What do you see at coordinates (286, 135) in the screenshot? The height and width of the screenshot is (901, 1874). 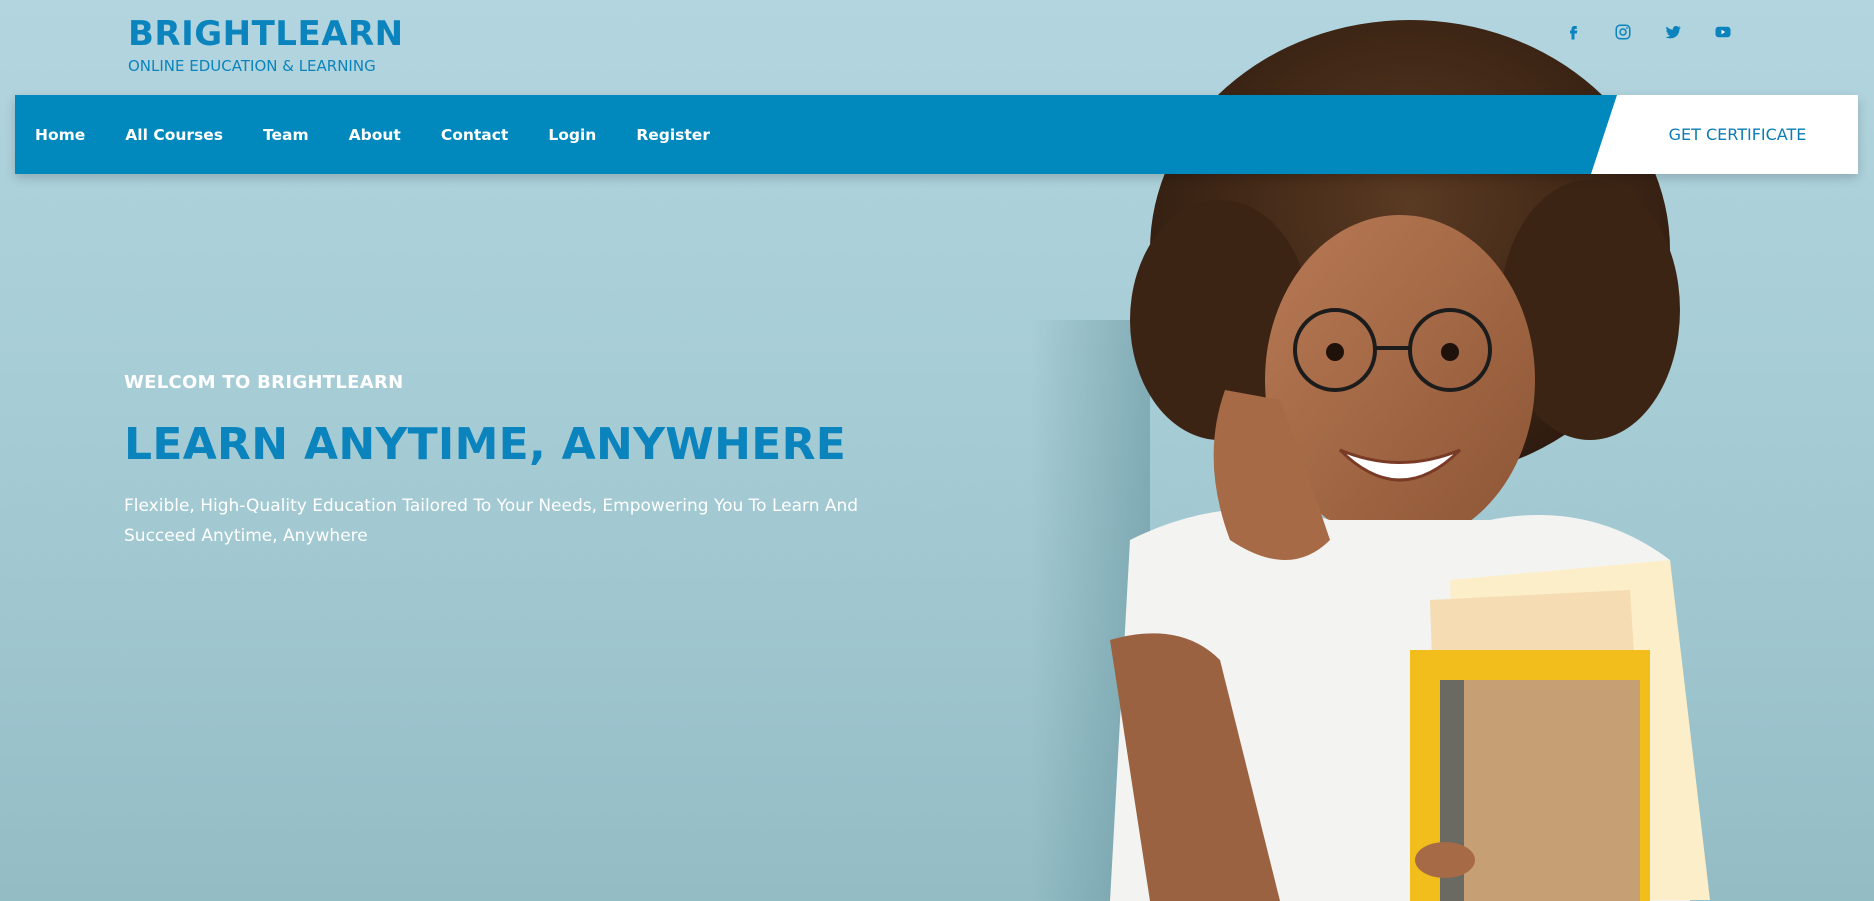 I see `nav-team: Team` at bounding box center [286, 135].